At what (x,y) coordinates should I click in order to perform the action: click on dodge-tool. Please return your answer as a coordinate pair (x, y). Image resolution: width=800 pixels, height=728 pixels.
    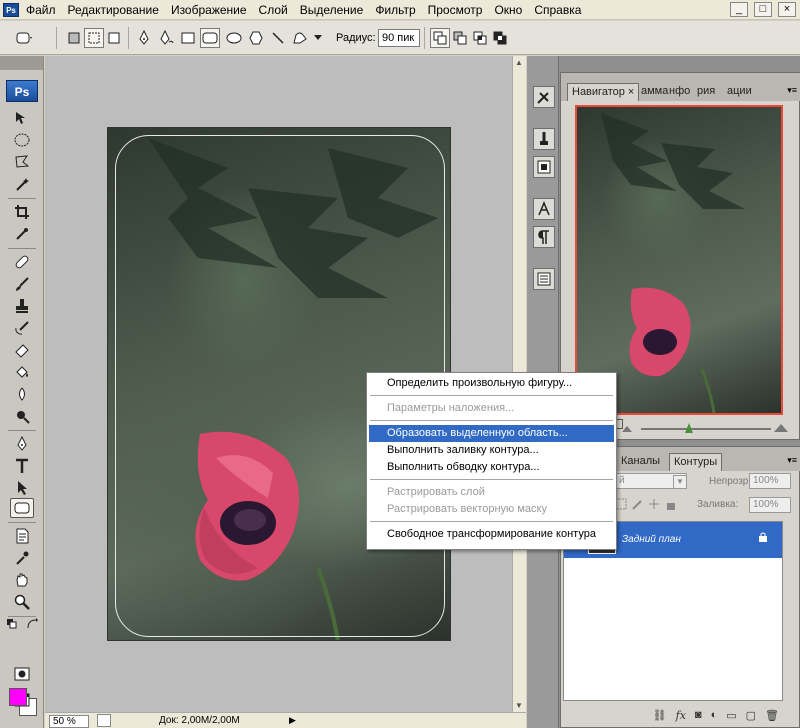
    Looking at the image, I should click on (22, 416).